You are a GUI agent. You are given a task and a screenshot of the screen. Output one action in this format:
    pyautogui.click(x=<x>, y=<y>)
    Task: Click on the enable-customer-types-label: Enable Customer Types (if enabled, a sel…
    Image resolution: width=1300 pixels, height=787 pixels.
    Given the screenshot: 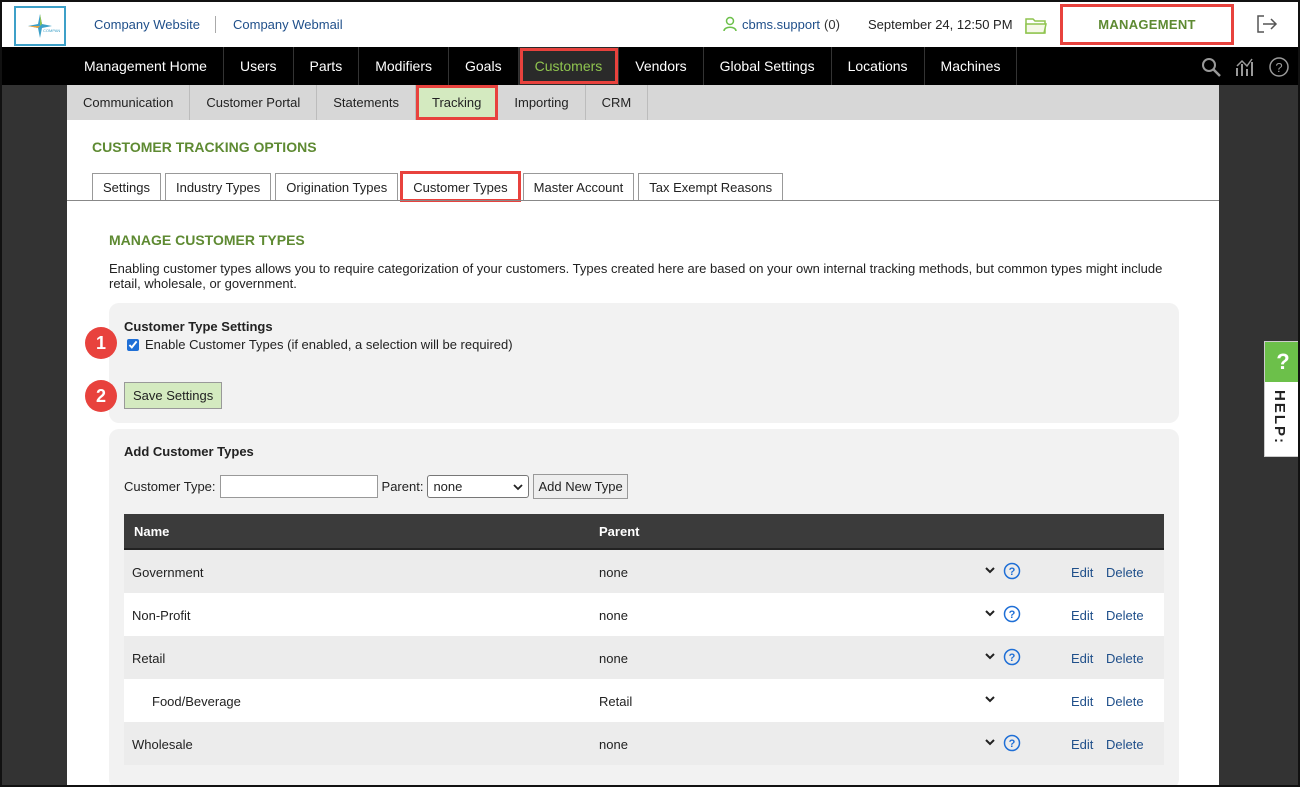 What is the action you would take?
    pyautogui.click(x=329, y=344)
    